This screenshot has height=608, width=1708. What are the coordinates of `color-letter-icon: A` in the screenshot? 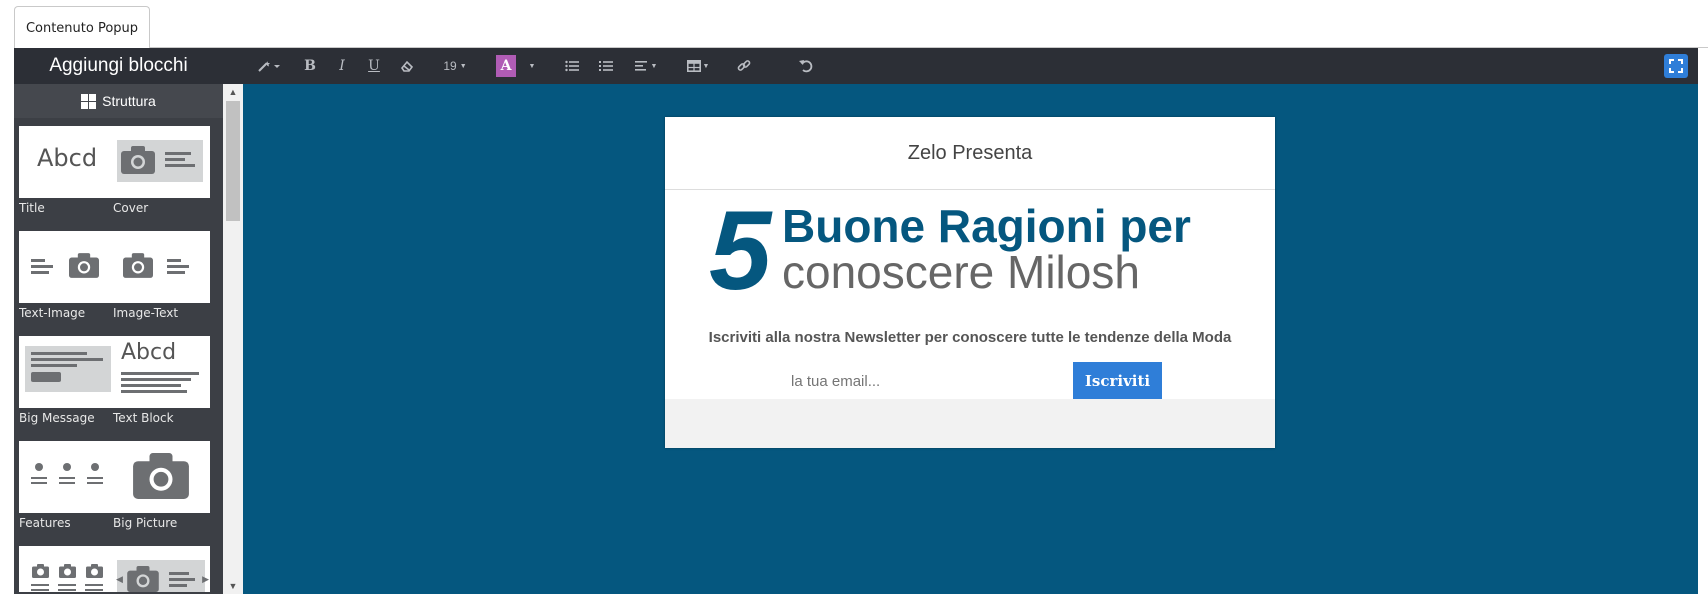 It's located at (506, 66).